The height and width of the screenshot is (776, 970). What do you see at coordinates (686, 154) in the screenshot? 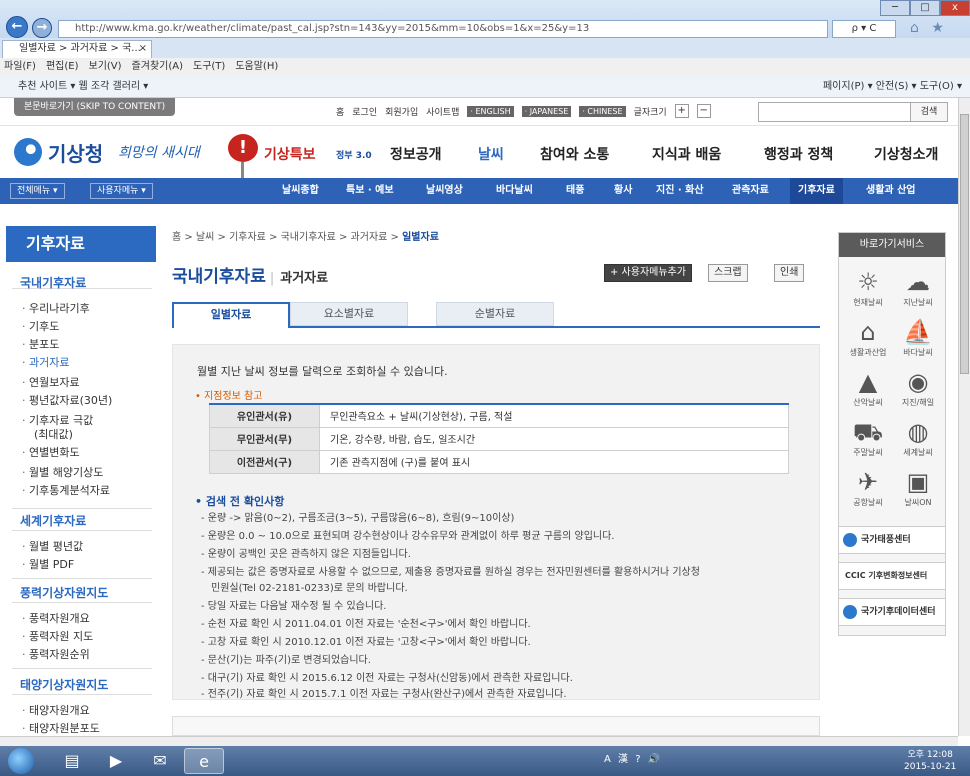
I see `gnb-knowledge: 지식과 배움` at bounding box center [686, 154].